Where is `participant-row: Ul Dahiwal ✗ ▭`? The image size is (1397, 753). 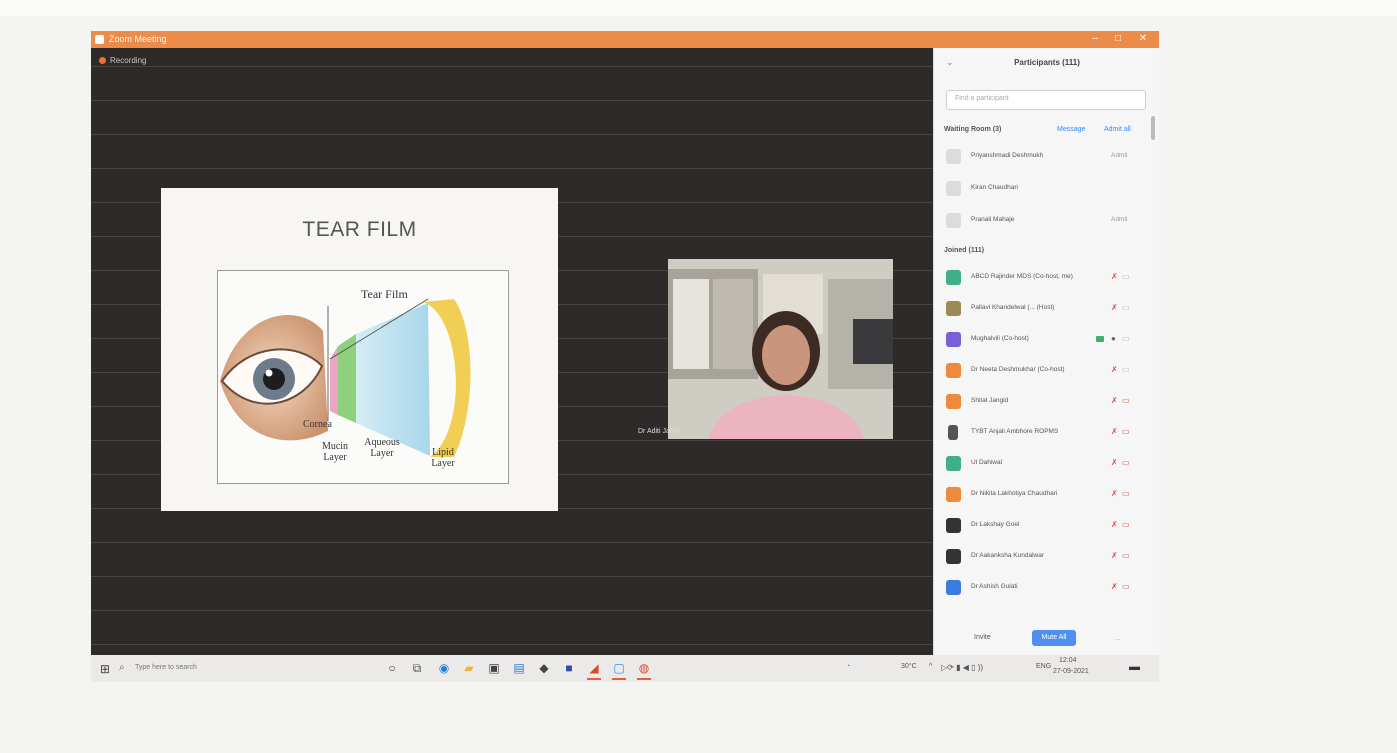 participant-row: Ul Dahiwal ✗ ▭ is located at coordinates (1046, 464).